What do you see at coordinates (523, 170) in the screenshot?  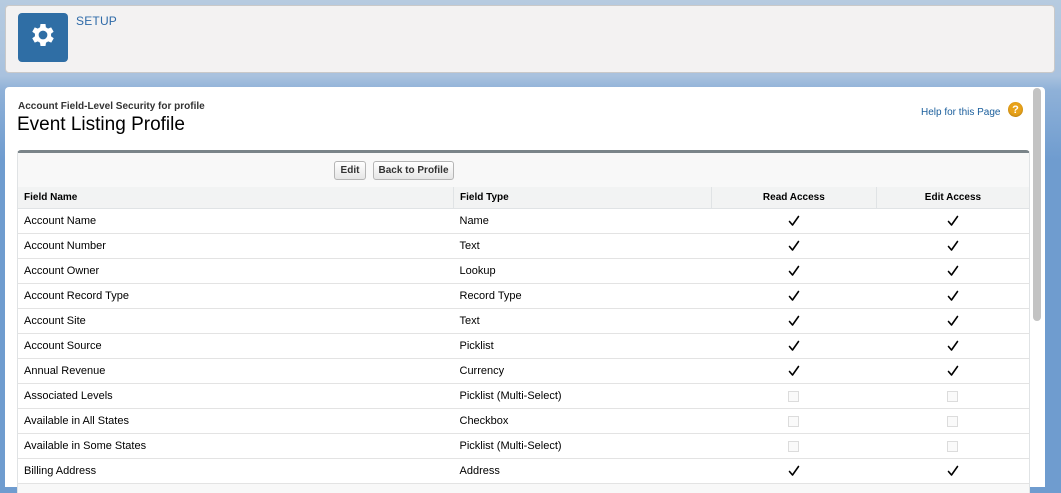 I see `button-row: Edit Back to Profile` at bounding box center [523, 170].